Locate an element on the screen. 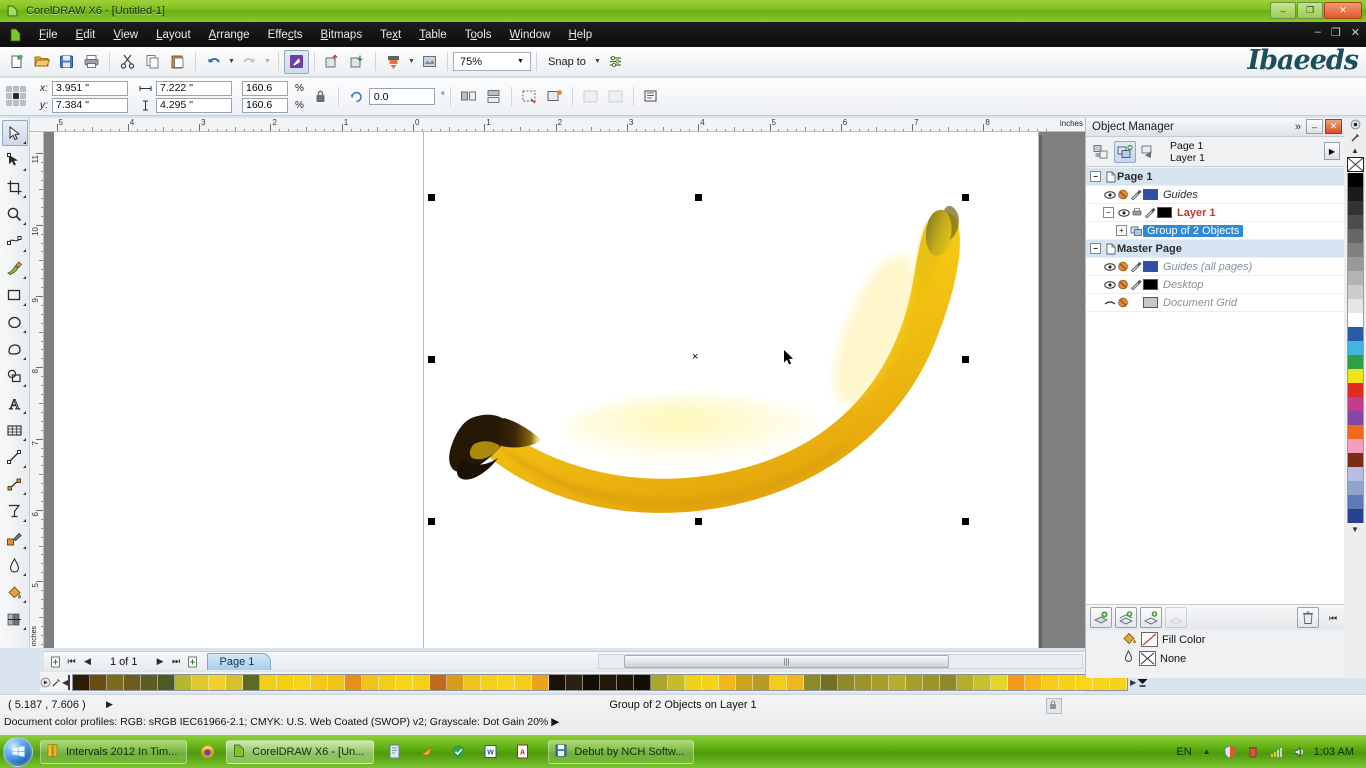 The height and width of the screenshot is (768, 1366). undo-icon is located at coordinates (213, 62).